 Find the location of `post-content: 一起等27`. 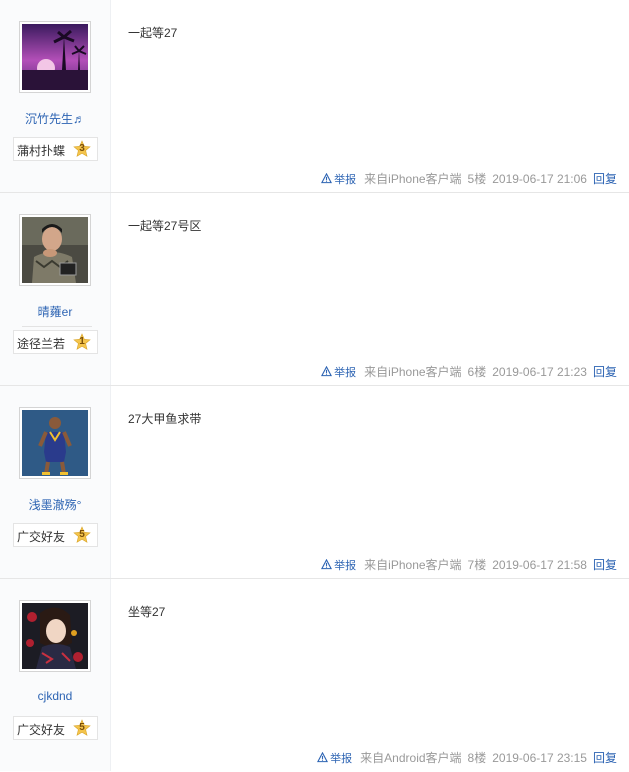

post-content: 一起等27 is located at coordinates (153, 33).